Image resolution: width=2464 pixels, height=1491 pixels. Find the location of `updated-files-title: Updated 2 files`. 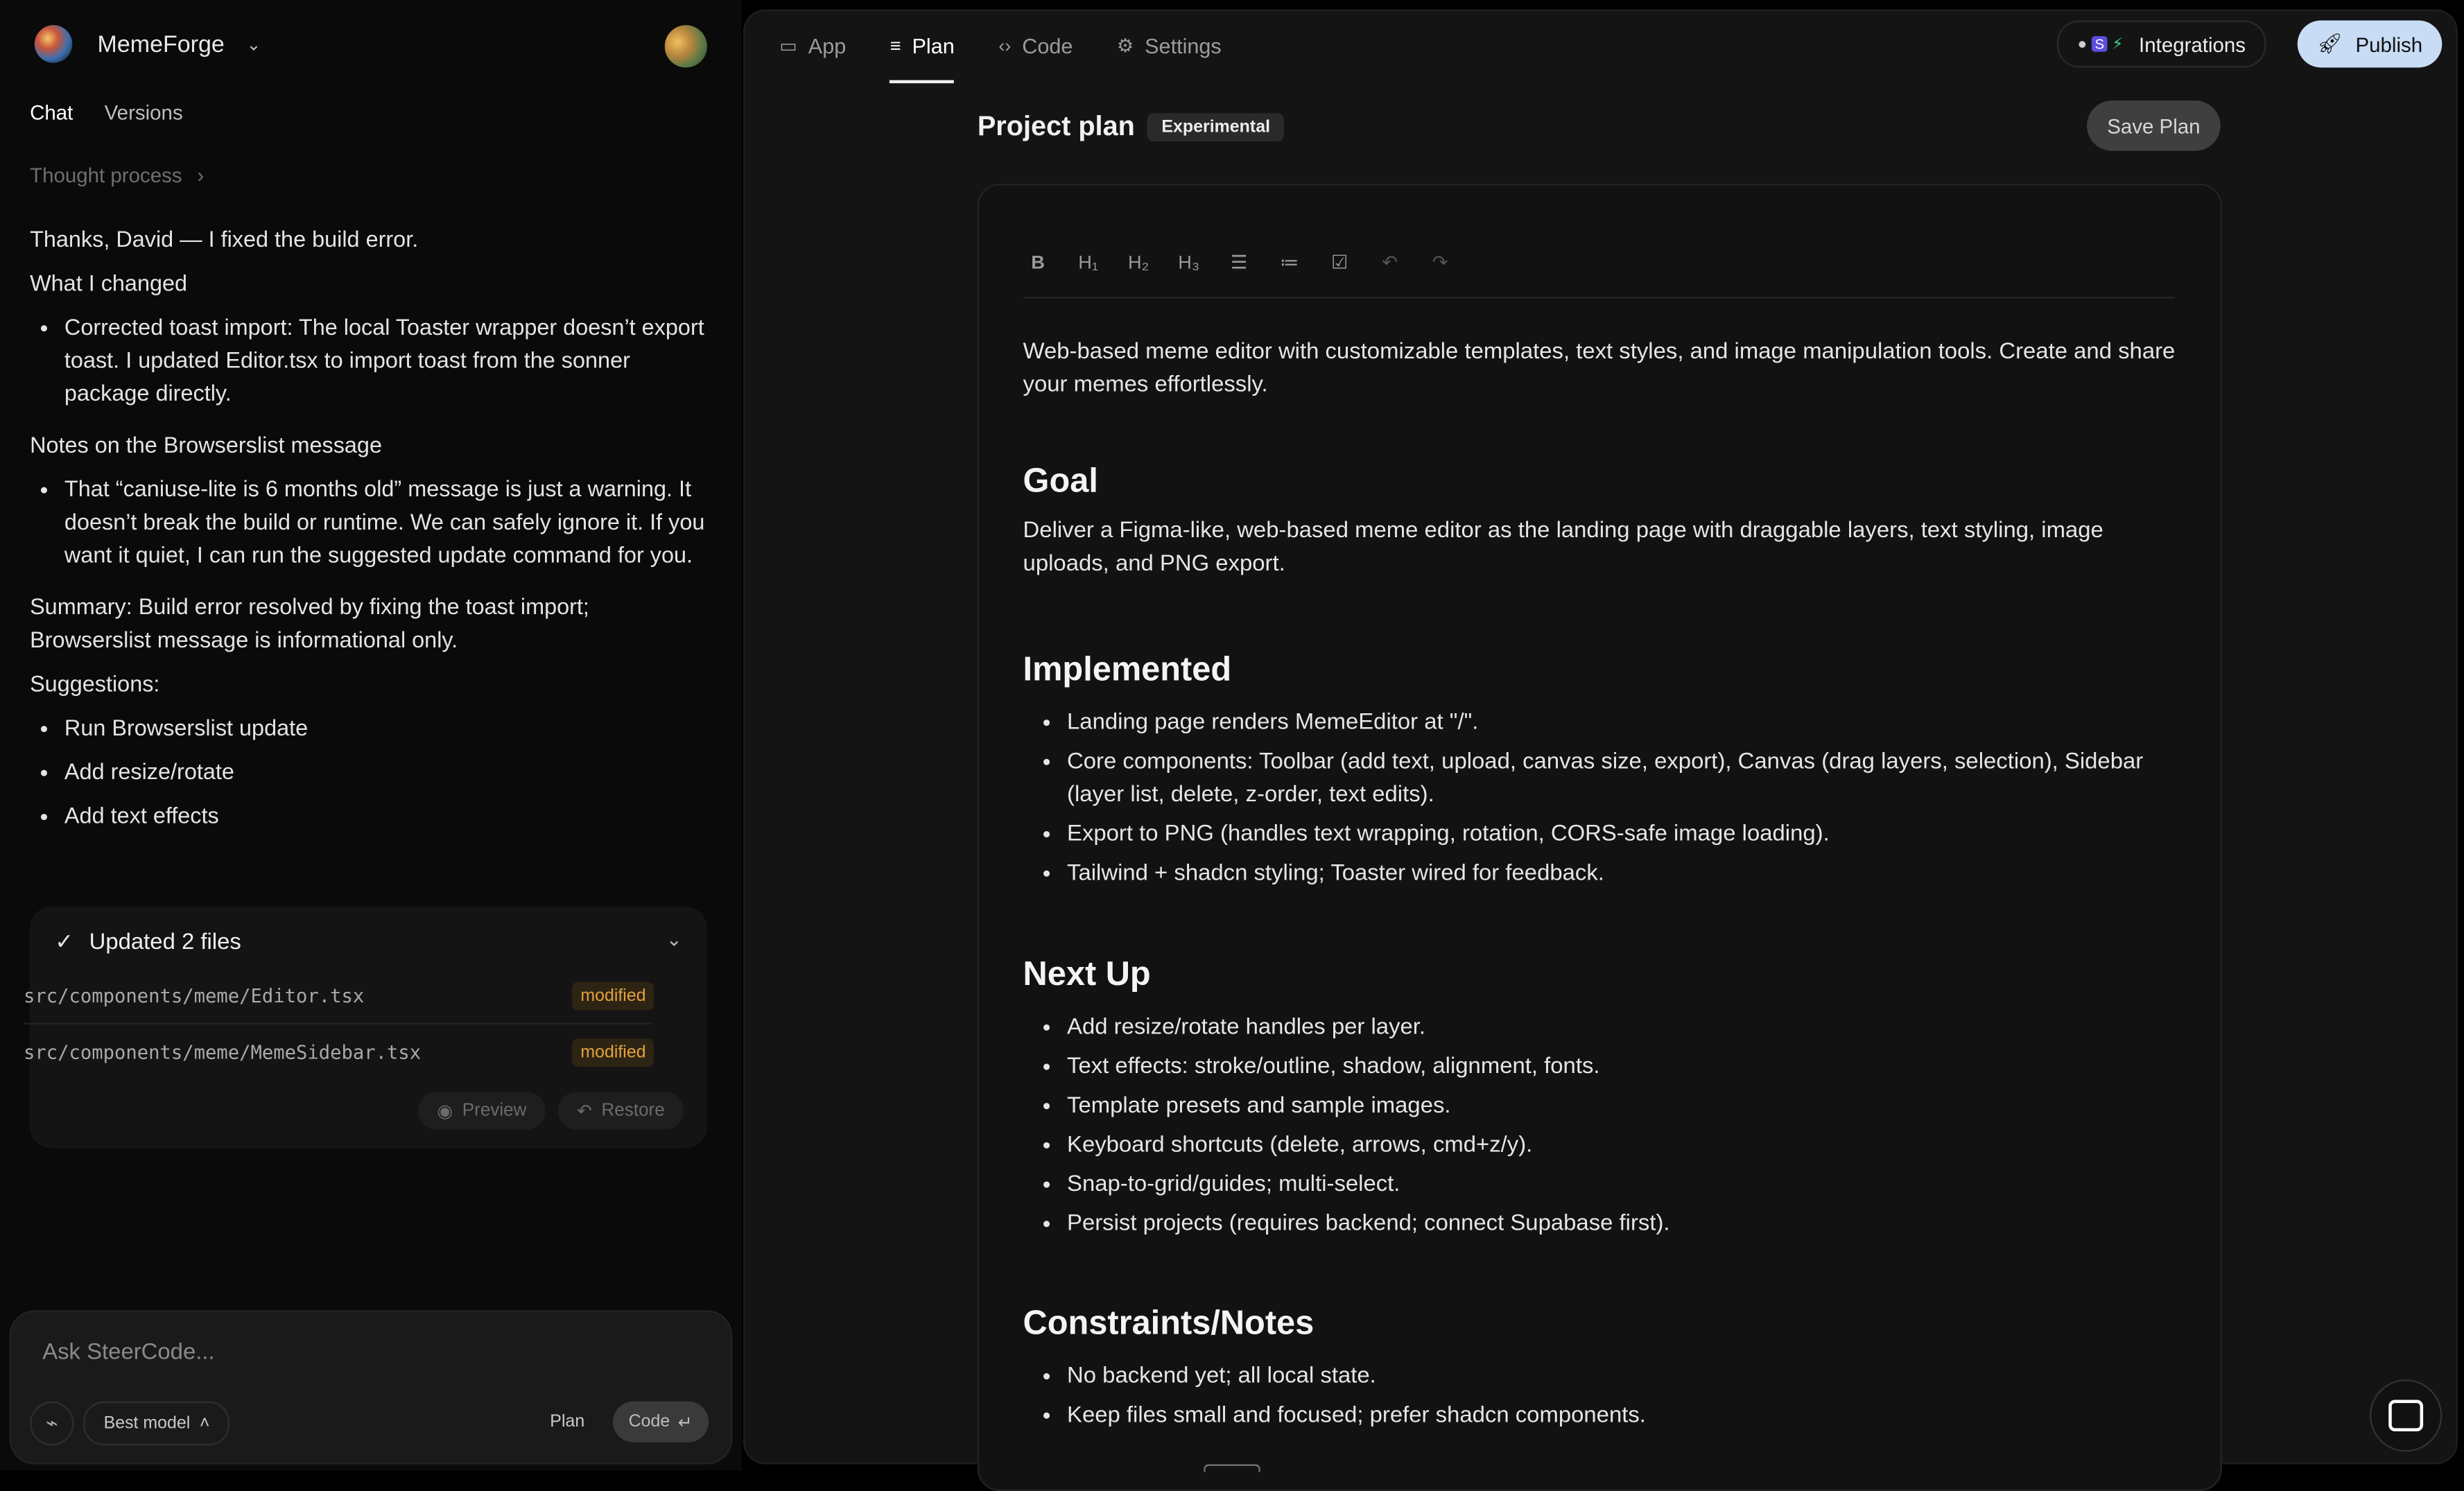

updated-files-title: Updated 2 files is located at coordinates (165, 941).